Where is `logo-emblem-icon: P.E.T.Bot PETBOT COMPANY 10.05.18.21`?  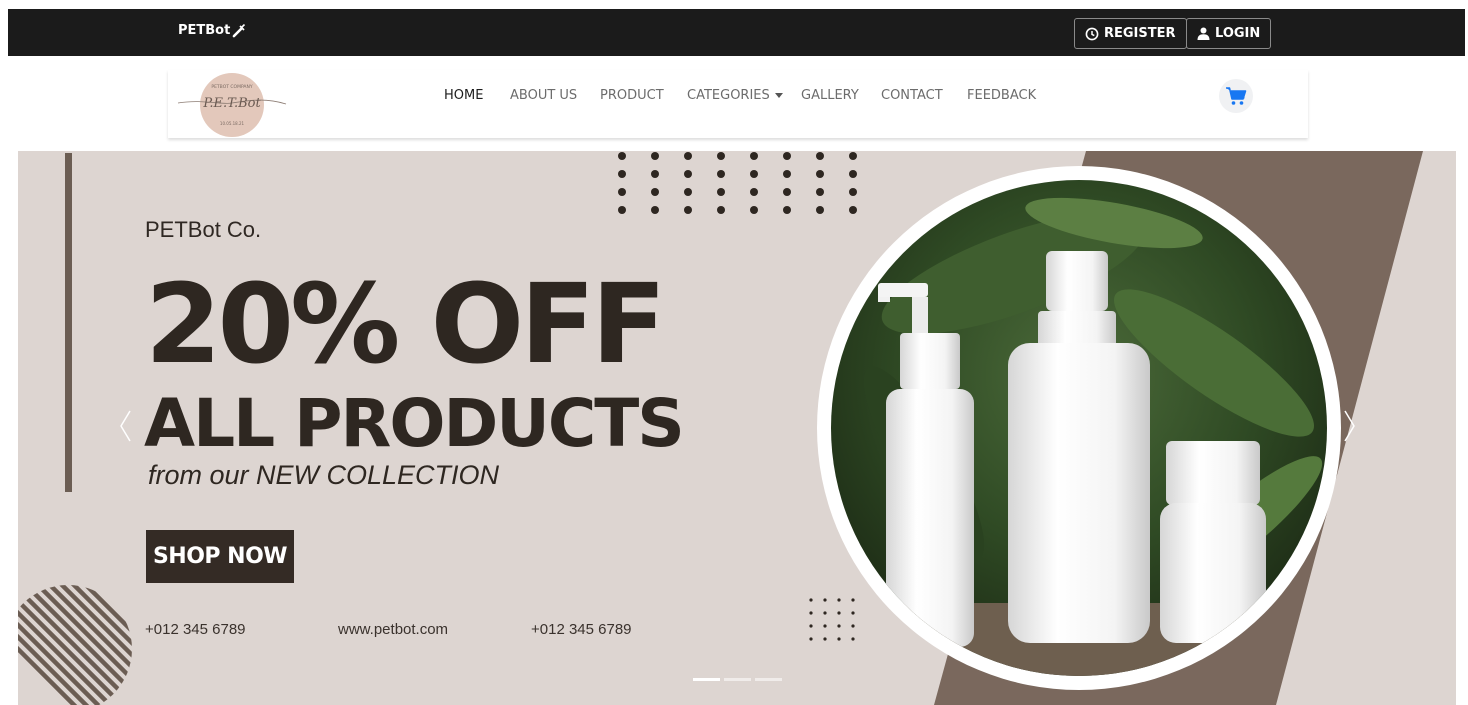 logo-emblem-icon: P.E.T.Bot PETBOT COMPANY 10.05.18.21 is located at coordinates (232, 105).